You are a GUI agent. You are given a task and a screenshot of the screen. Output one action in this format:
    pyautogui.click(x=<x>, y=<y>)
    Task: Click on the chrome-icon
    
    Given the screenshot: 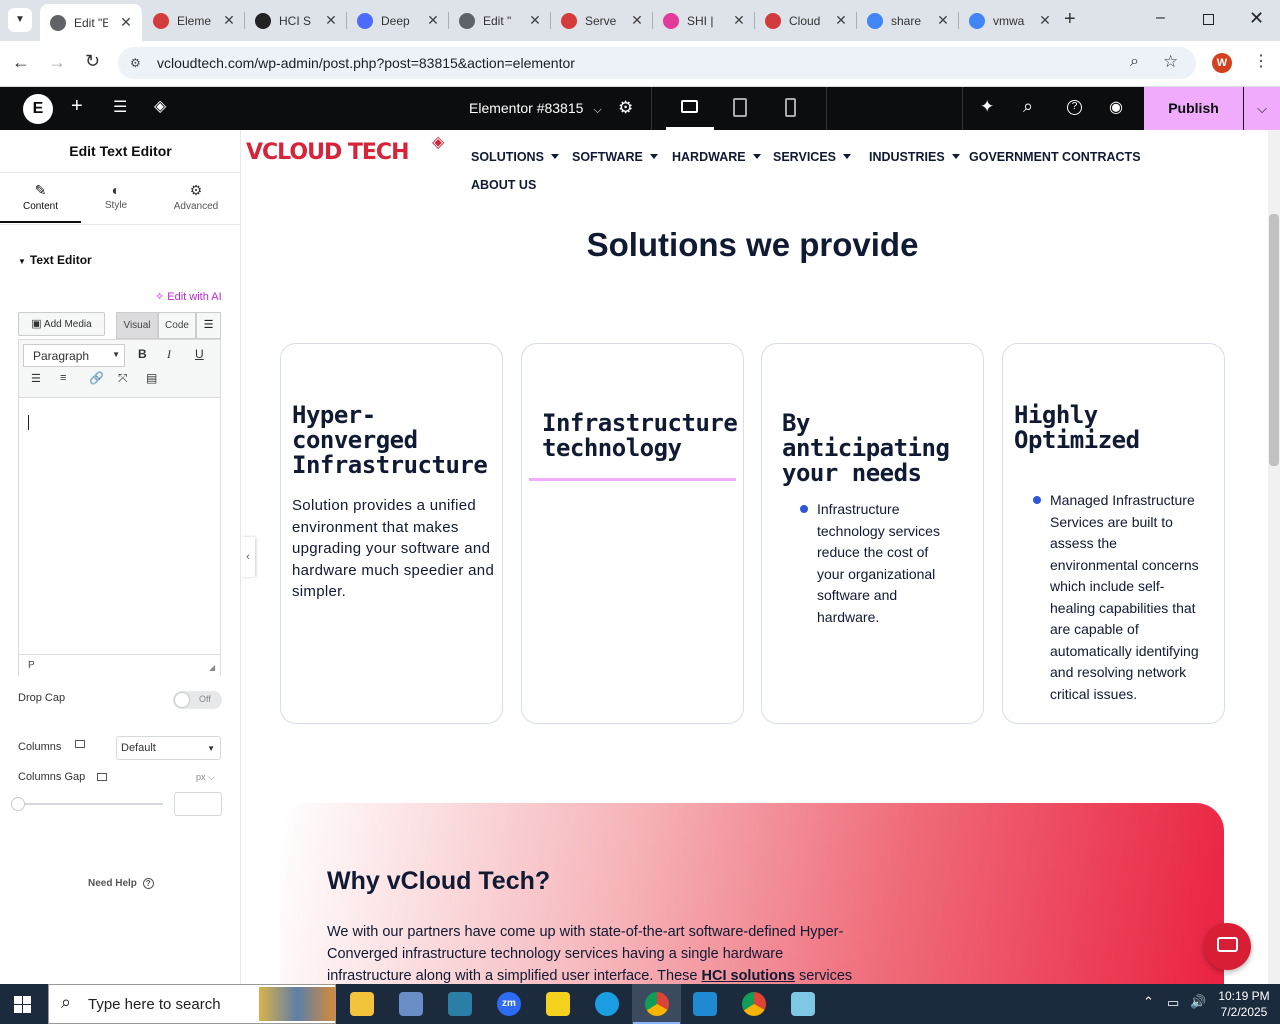 What is the action you would take?
    pyautogui.click(x=657, y=1004)
    